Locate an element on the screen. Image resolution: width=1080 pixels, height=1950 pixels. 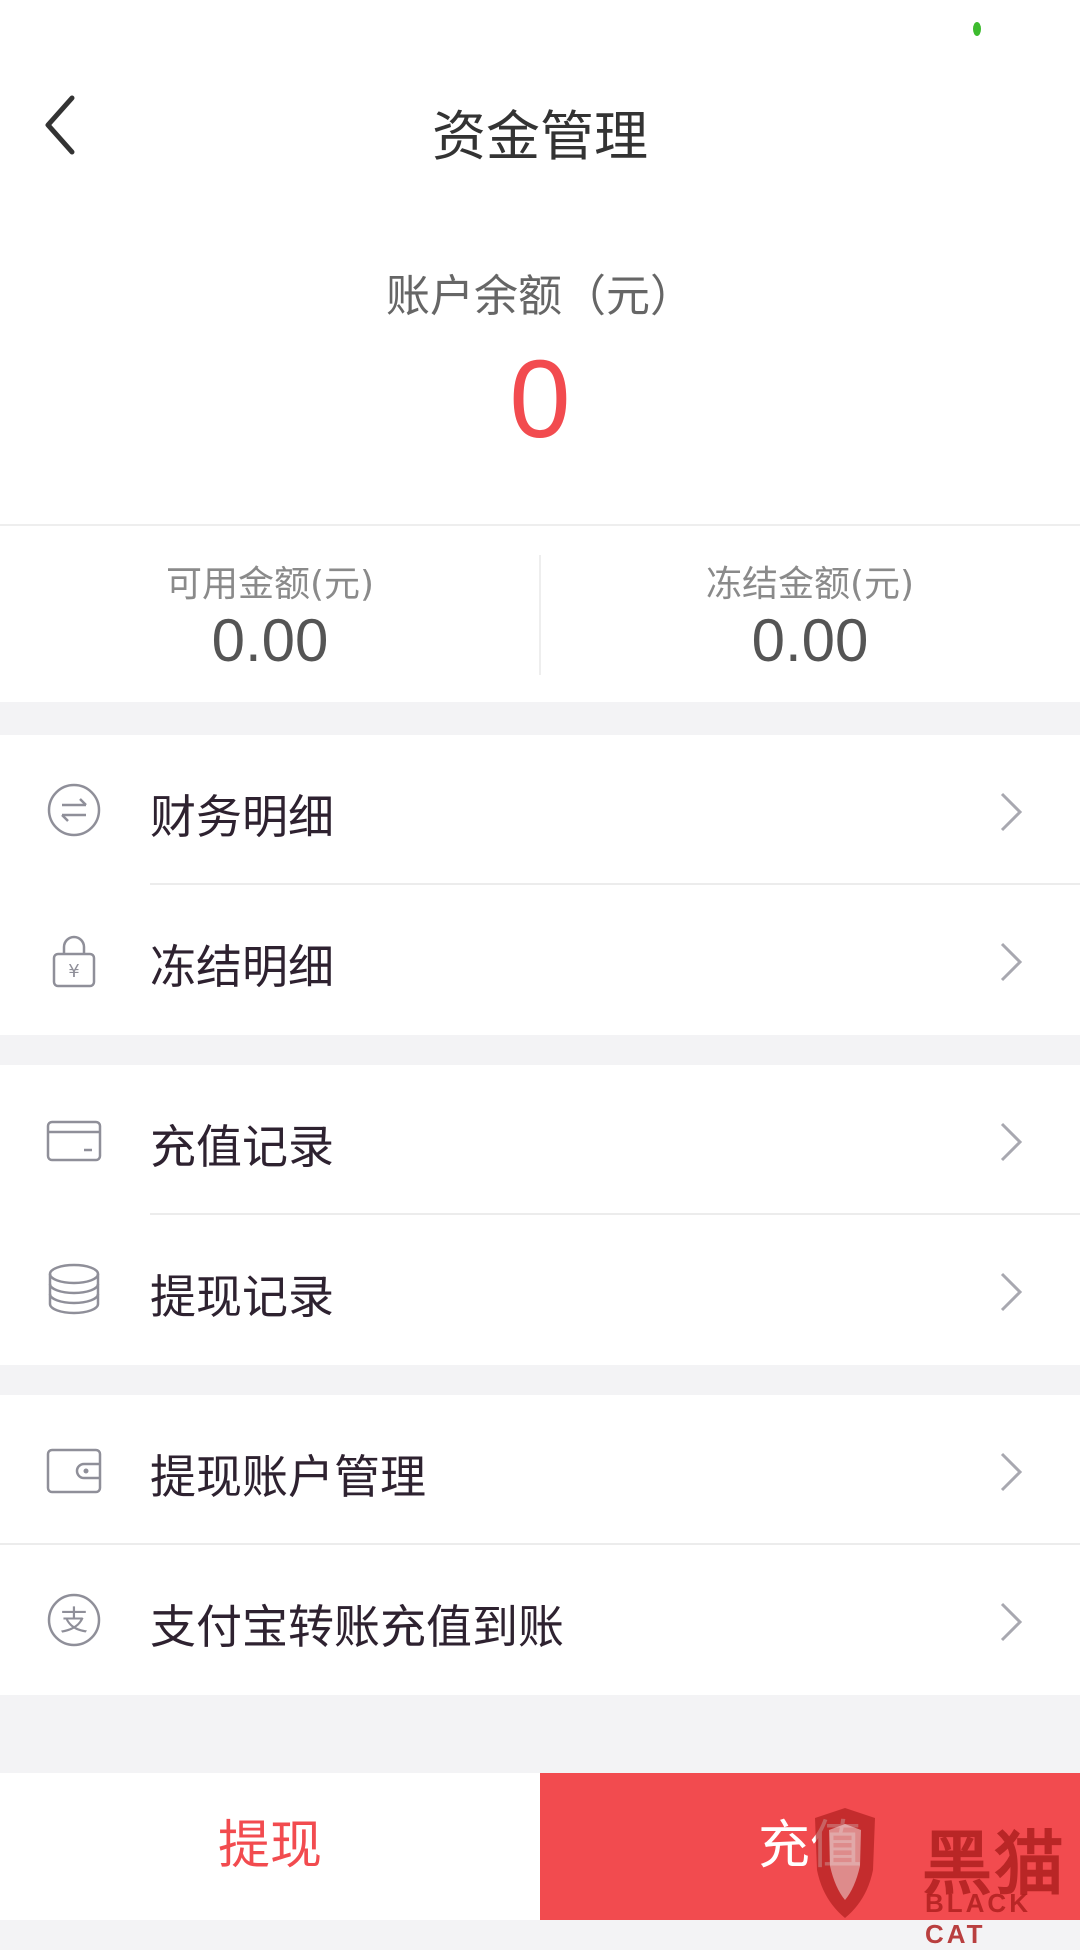
menu-item-frozen-details: ¥ 冻结明细 is located at coordinates (540, 960).